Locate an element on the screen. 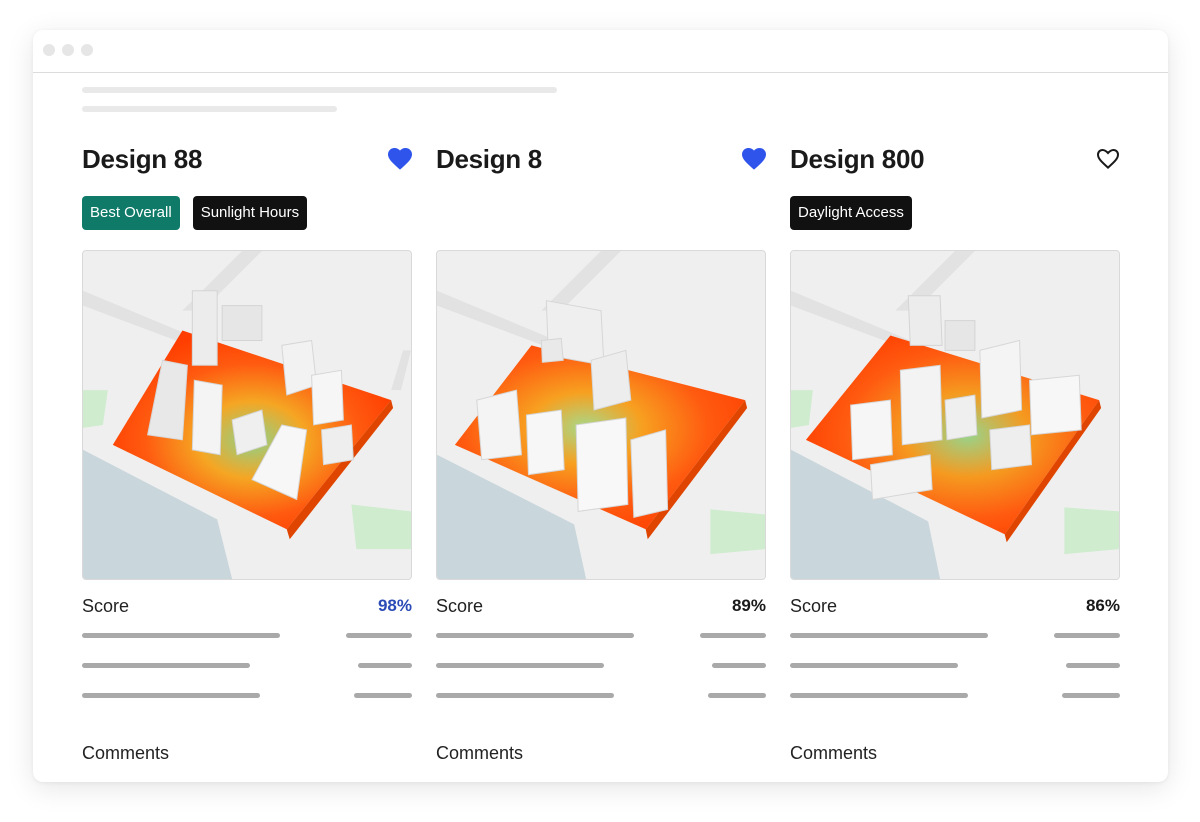 This screenshot has height=822, width=1200. score-value: 89% is located at coordinates (748, 605).